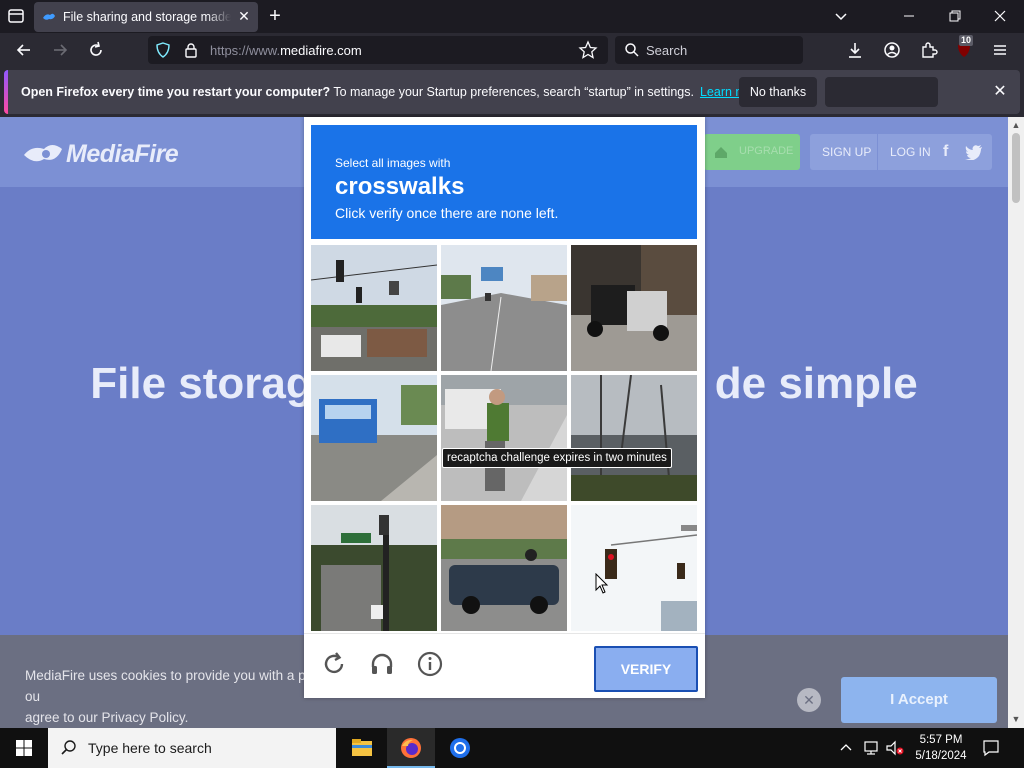 The image size is (1024, 768). Describe the element at coordinates (245, 50) in the screenshot. I see `url-scheme: https://www.` at that location.